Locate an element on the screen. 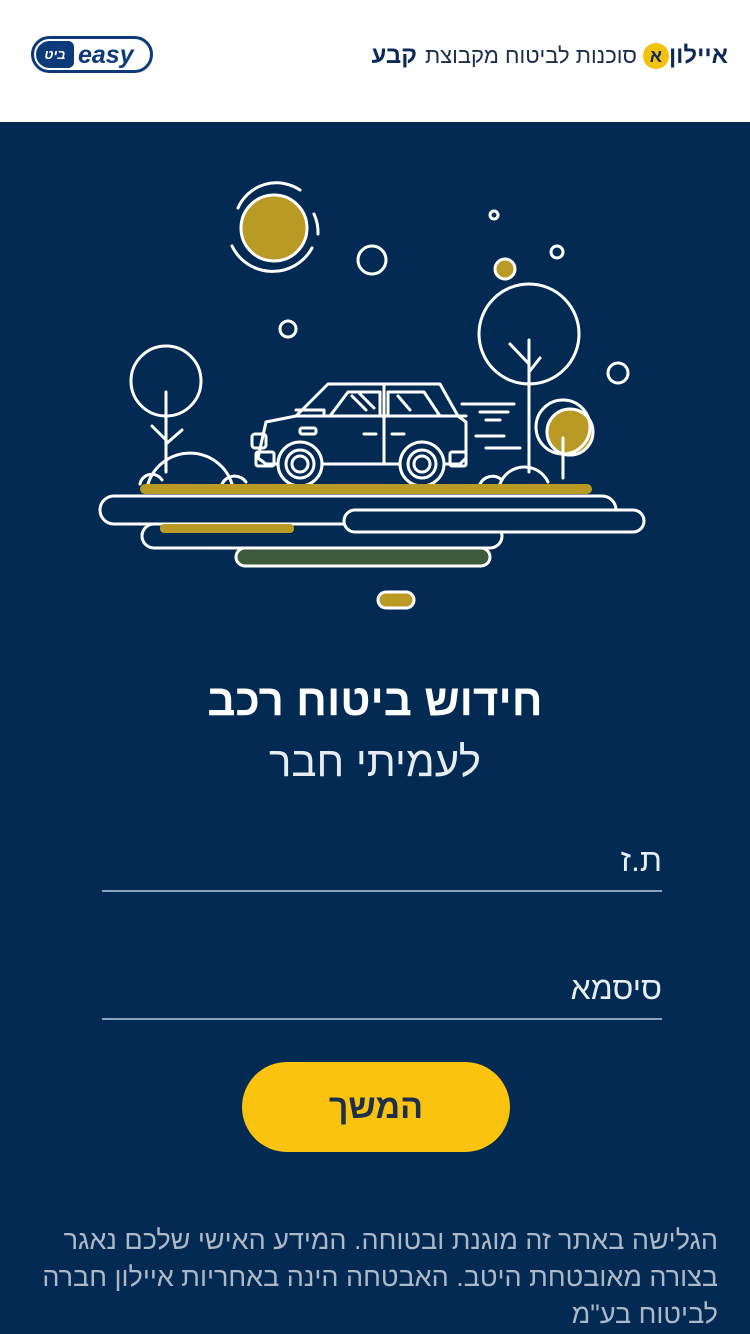 The image size is (750, 1334). ground-stone is located at coordinates (396, 600).